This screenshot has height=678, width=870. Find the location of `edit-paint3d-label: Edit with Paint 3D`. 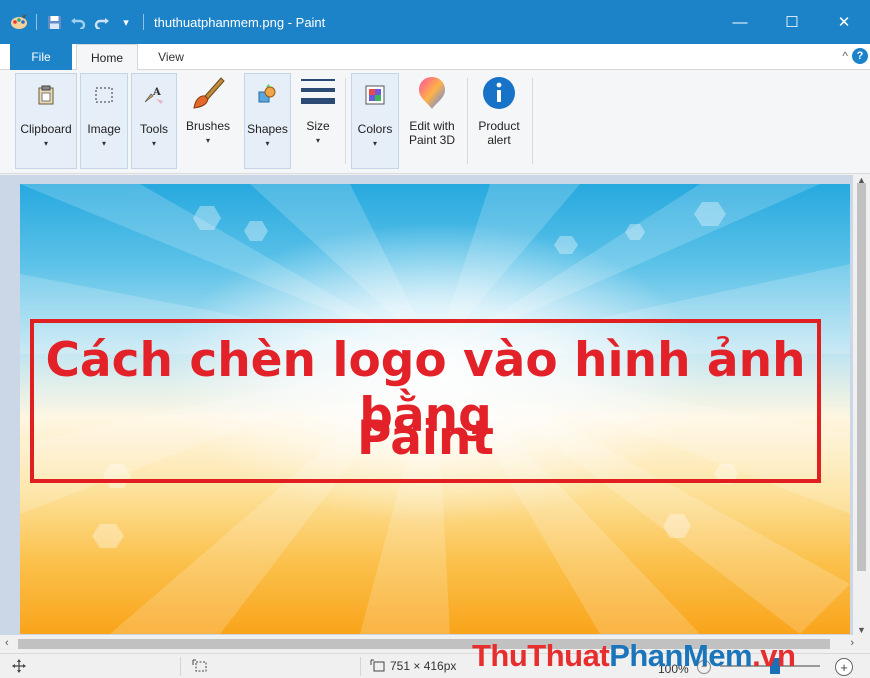

edit-paint3d-label: Edit with Paint 3D is located at coordinates (432, 133).